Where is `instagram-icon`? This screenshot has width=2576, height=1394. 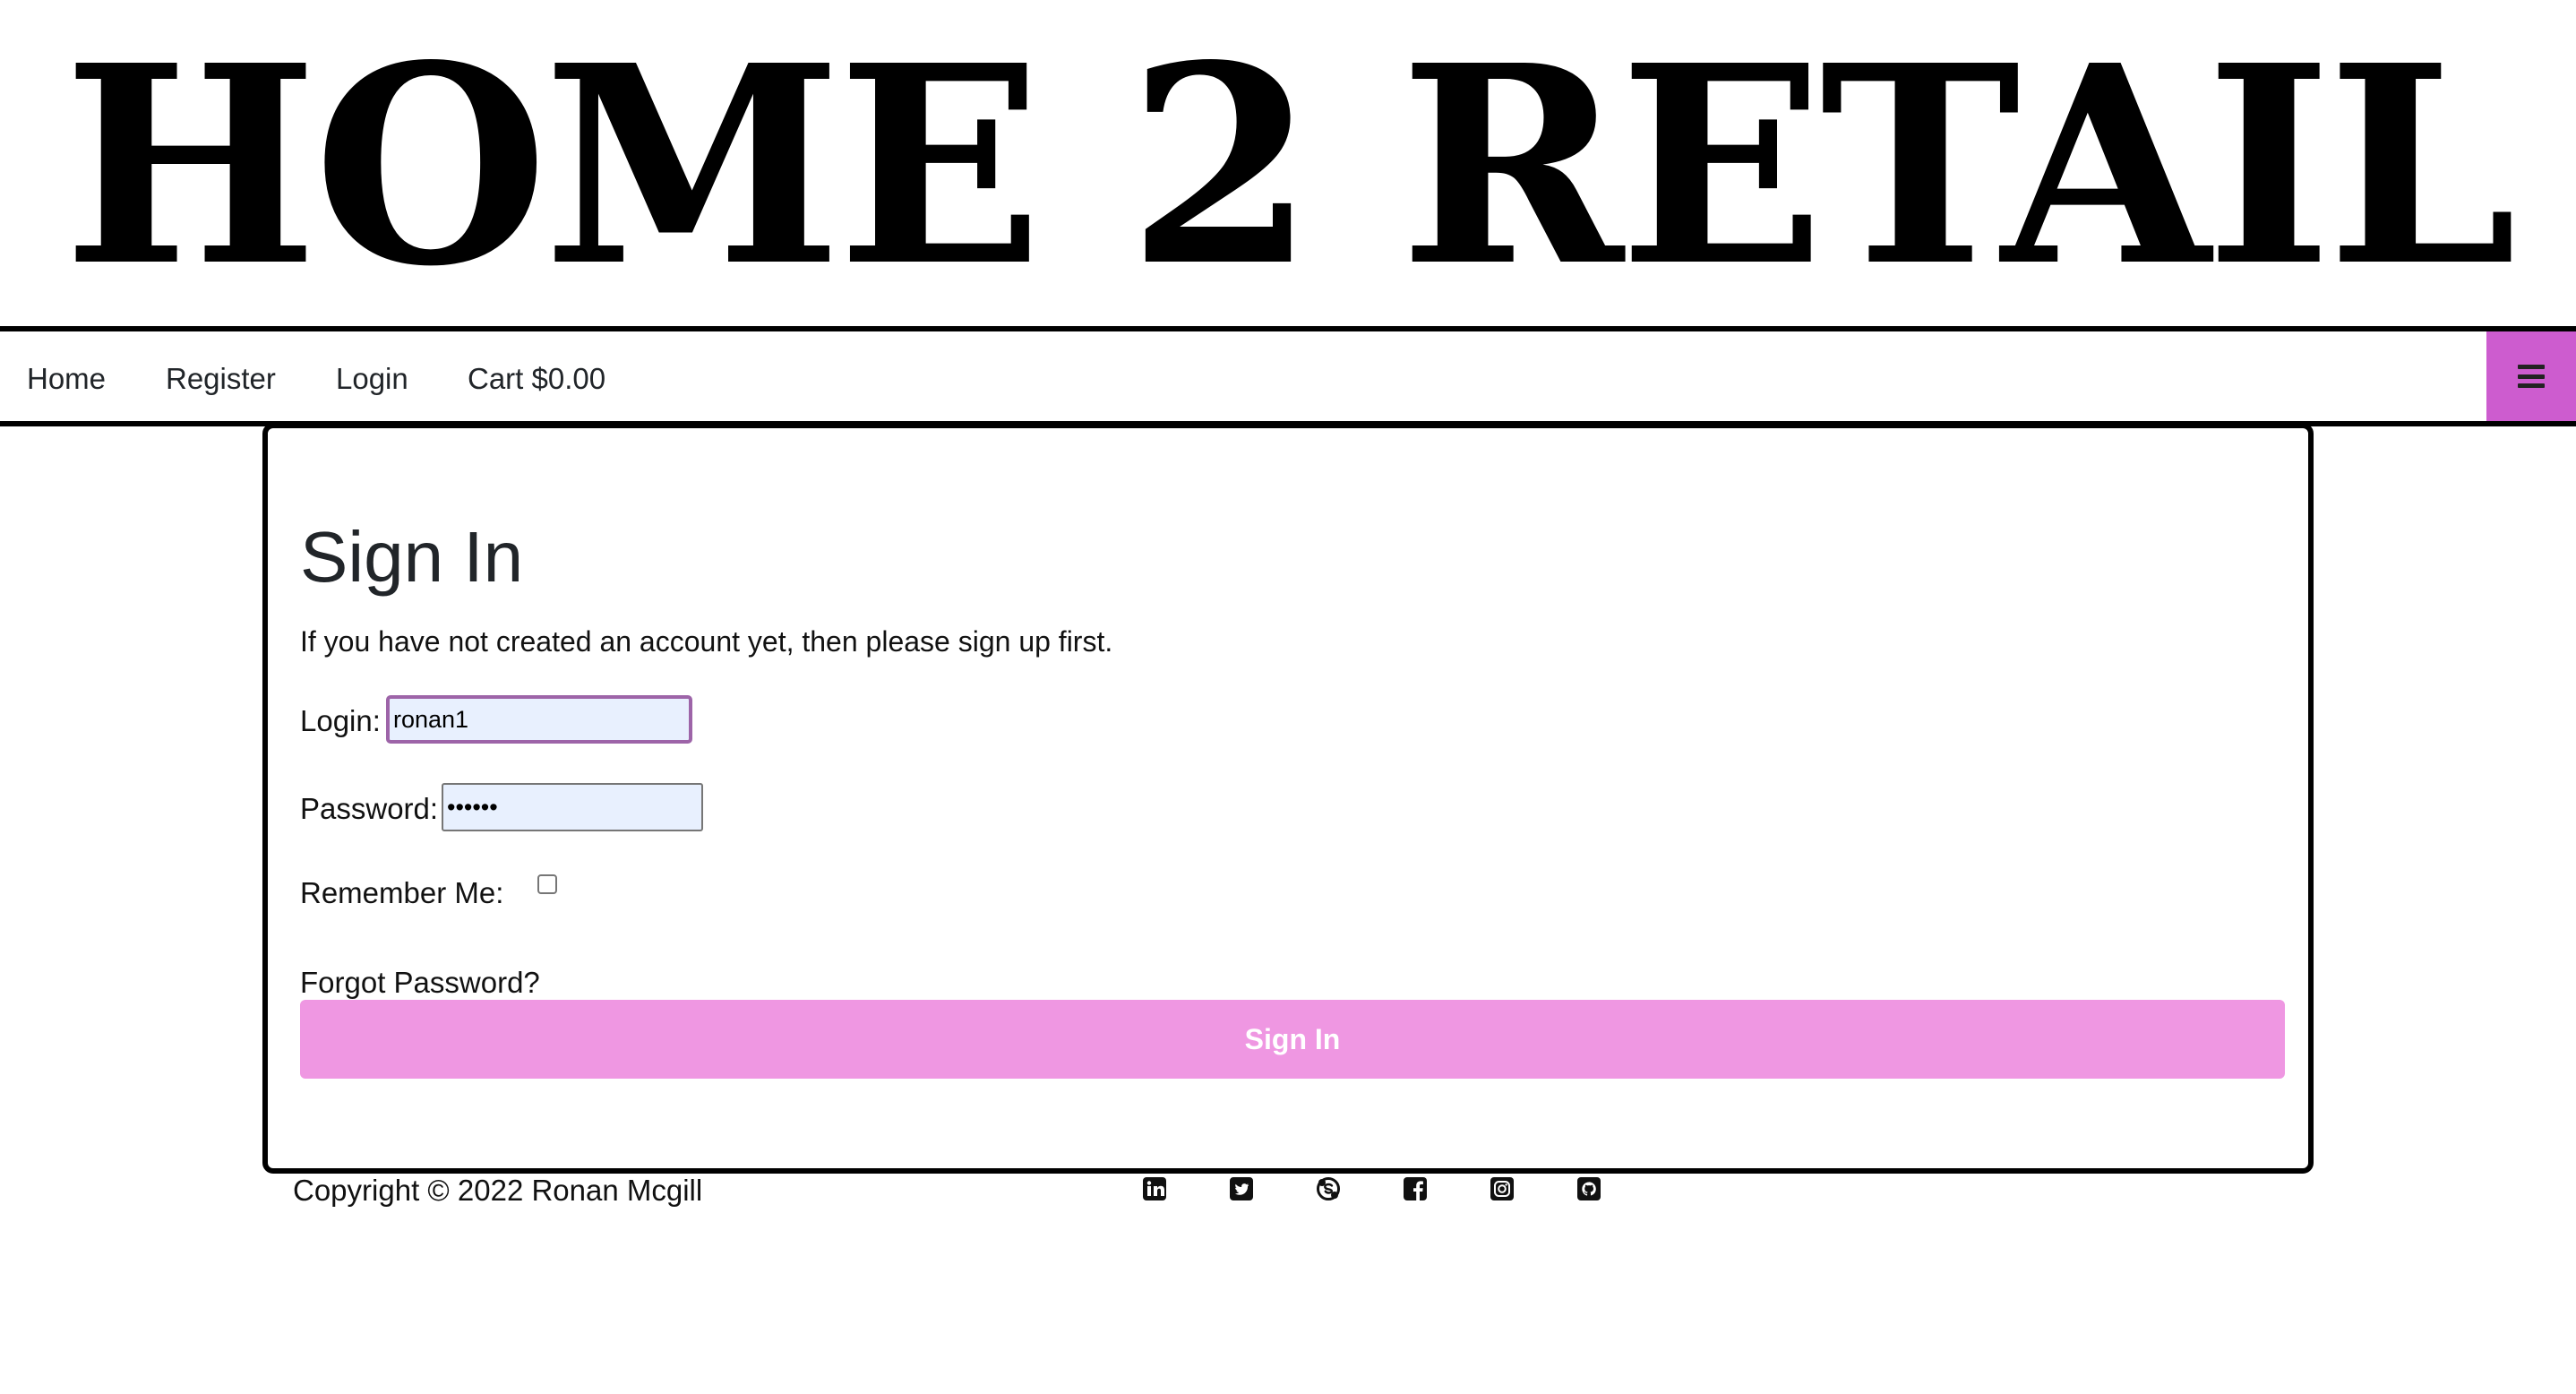
instagram-icon is located at coordinates (1502, 1188).